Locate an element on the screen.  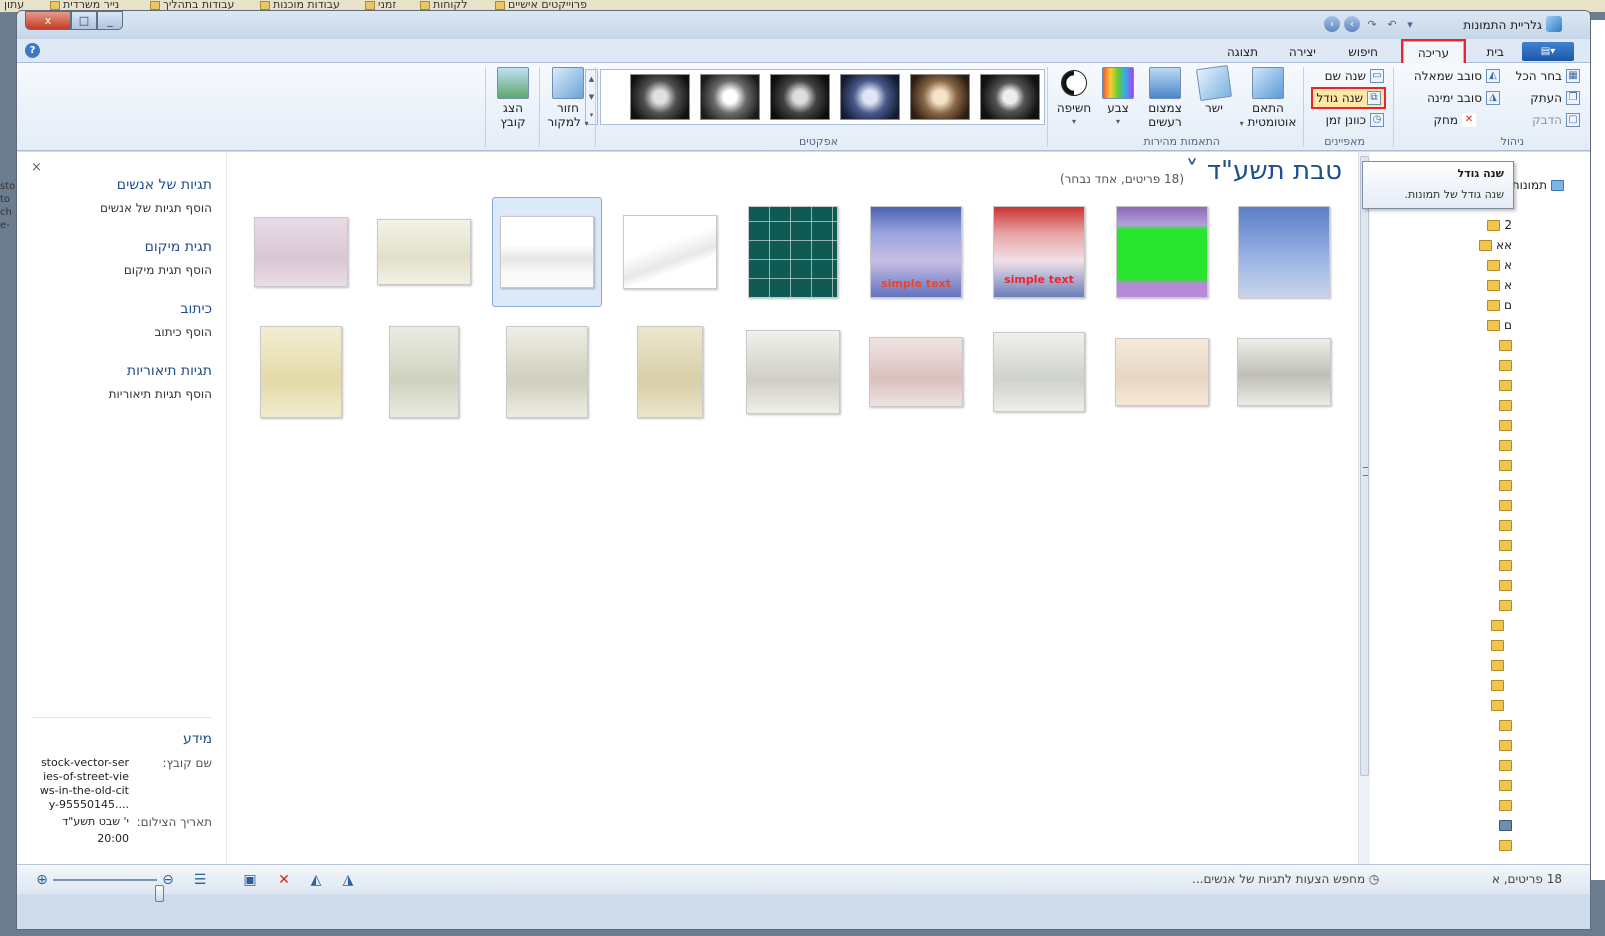
details-view-icon: ☰ is located at coordinates (200, 880).